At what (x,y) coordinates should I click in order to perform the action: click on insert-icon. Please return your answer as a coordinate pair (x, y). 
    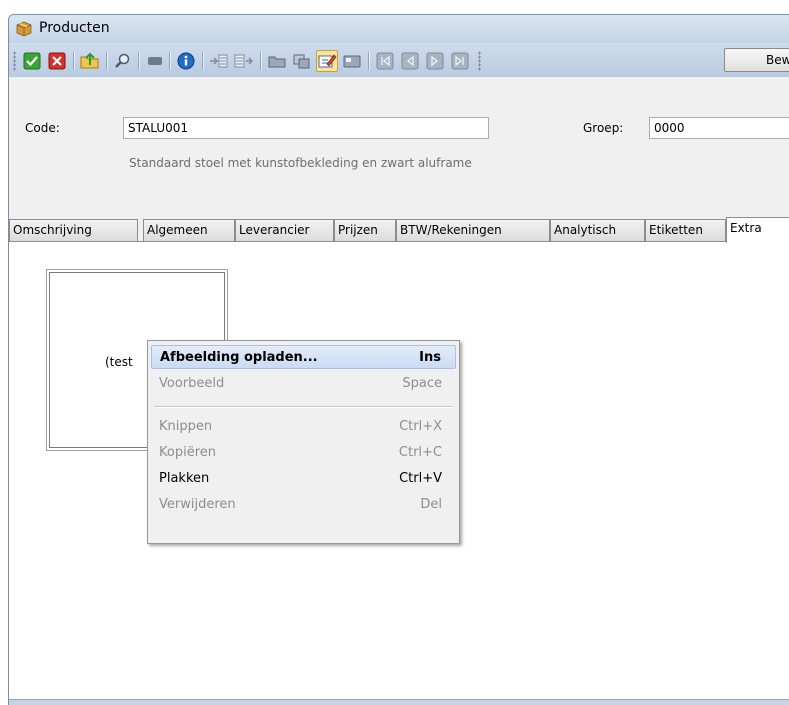
    Looking at the image, I should click on (219, 61).